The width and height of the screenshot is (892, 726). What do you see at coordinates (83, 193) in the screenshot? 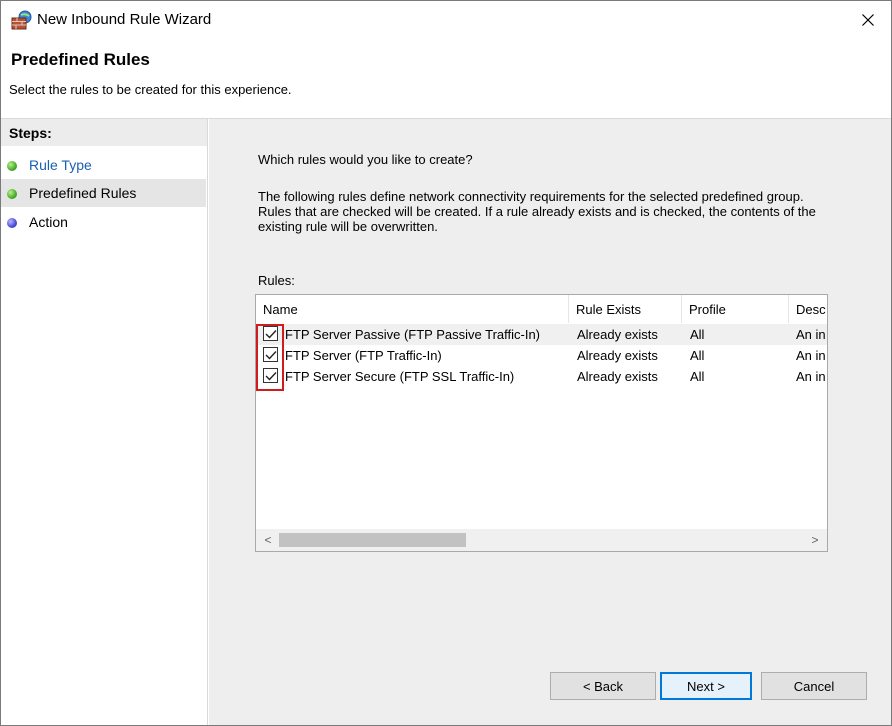
I see `step-label: Predefined Rules` at bounding box center [83, 193].